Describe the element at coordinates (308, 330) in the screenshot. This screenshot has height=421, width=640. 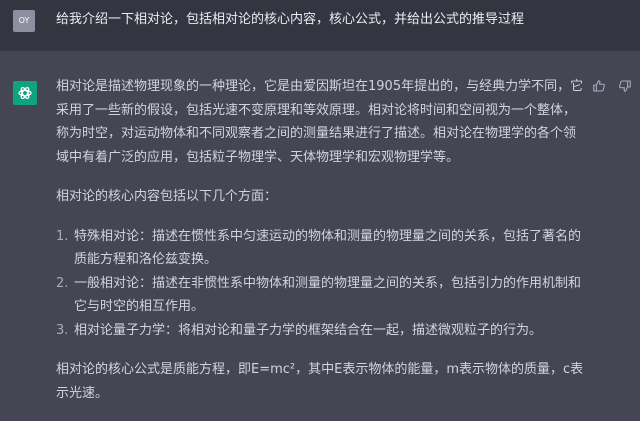
I see `list-item-text: 相对论量子力学：将相对论和量子力学的框架结合在一起，描述微观粒子的行为。` at that location.